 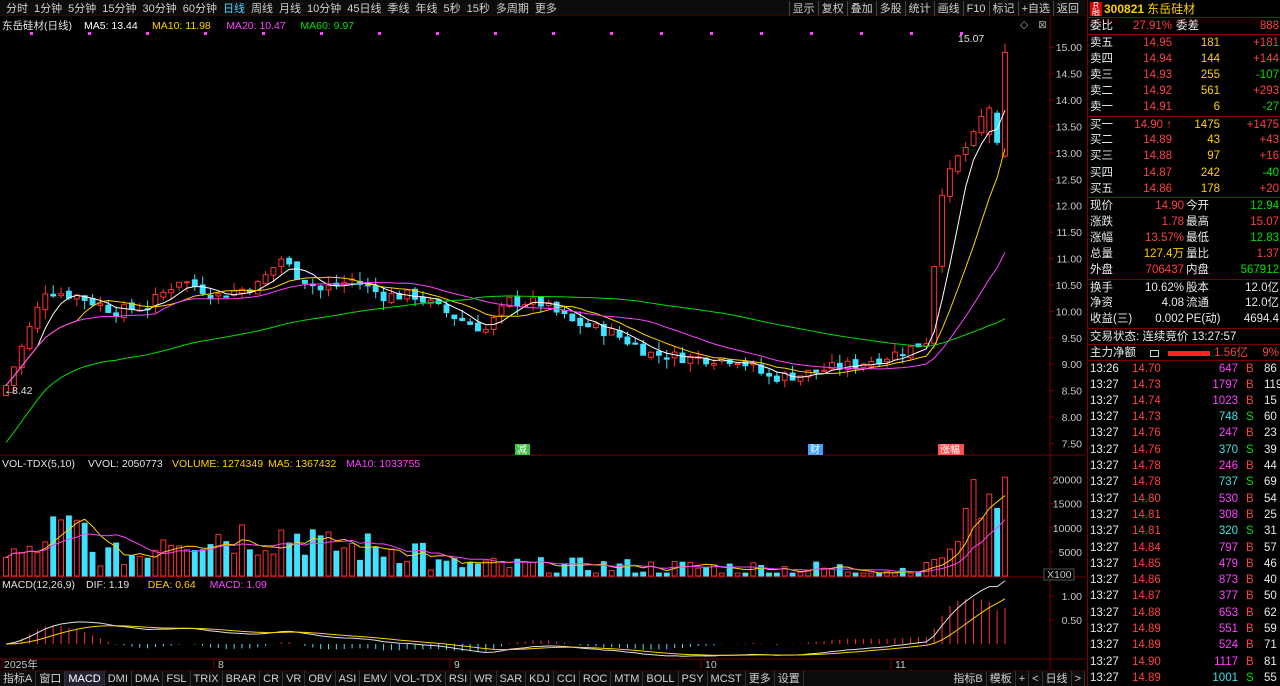 I want to click on vol-axis-label: 20000, so click(x=1067, y=481).